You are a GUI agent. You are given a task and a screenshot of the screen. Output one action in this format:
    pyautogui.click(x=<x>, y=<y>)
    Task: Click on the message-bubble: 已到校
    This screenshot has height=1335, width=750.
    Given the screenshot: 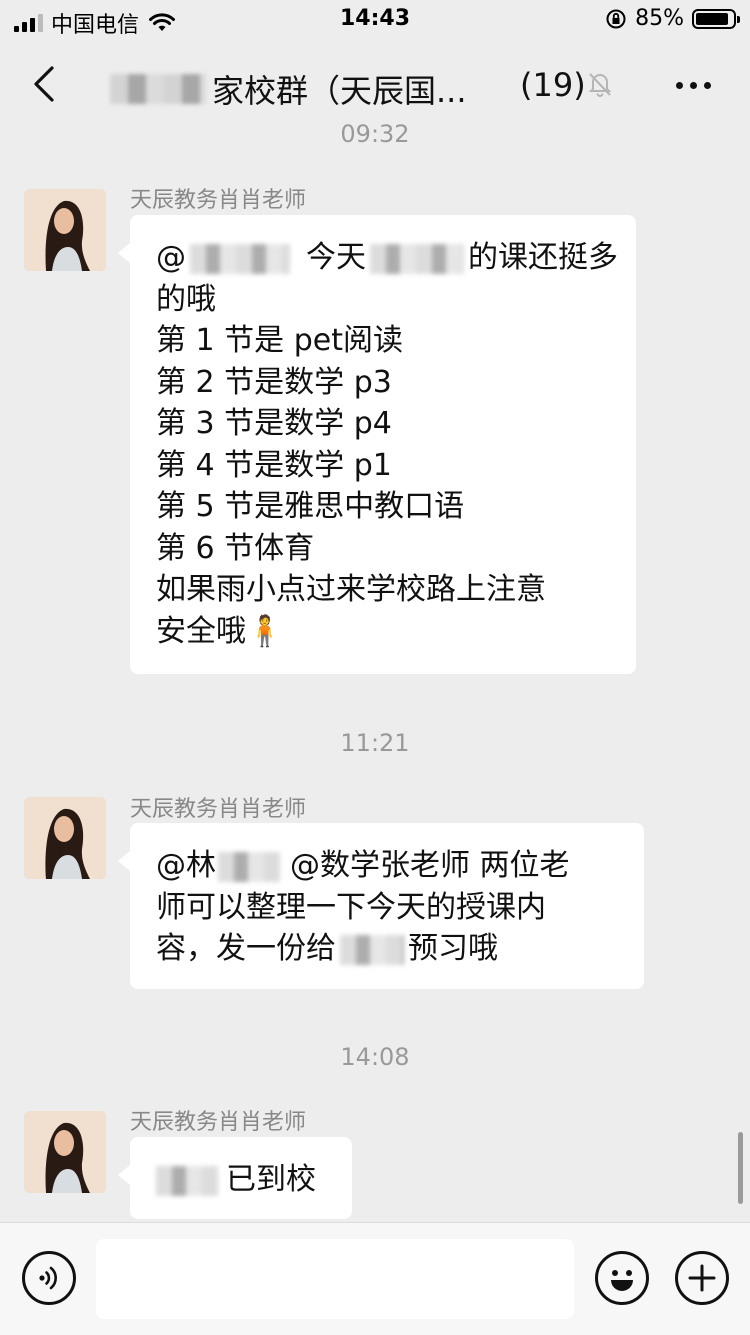 What is the action you would take?
    pyautogui.click(x=235, y=1178)
    